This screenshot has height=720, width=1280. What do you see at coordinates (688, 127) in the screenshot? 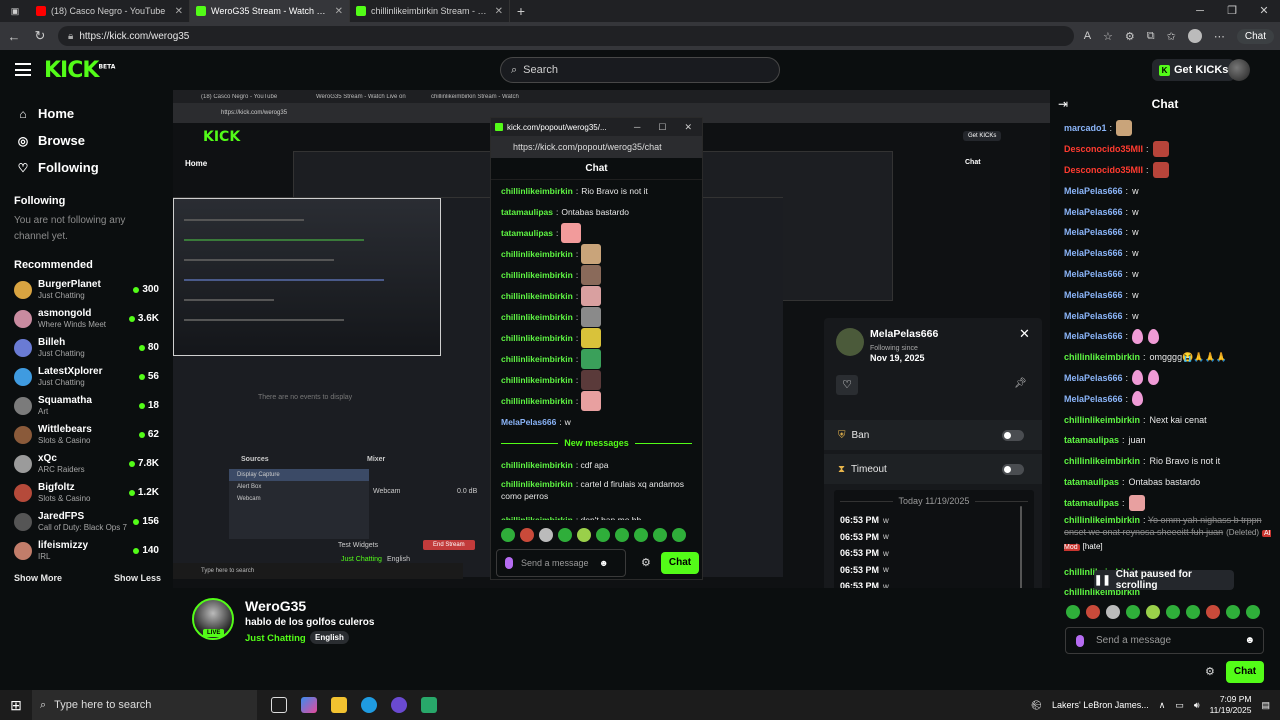
I see `popout-close-button: ✕` at bounding box center [688, 127].